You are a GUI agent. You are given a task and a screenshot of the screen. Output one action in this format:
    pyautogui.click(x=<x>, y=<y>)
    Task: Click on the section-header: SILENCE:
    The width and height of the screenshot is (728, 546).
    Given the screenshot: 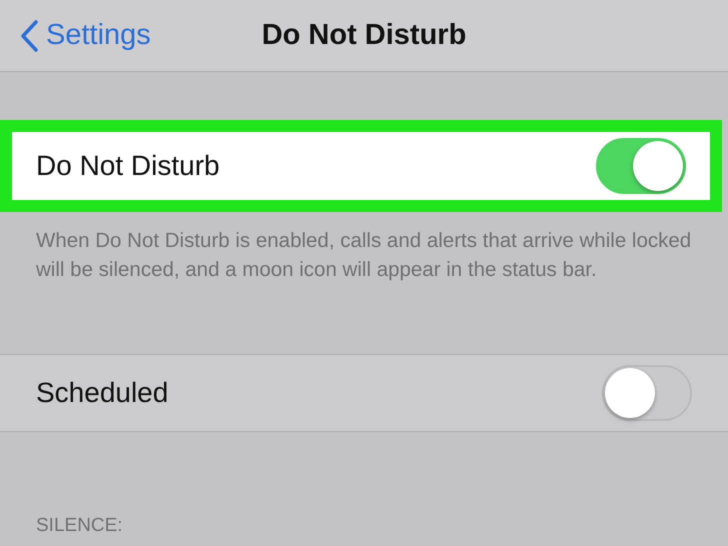 What is the action you would take?
    pyautogui.click(x=79, y=526)
    